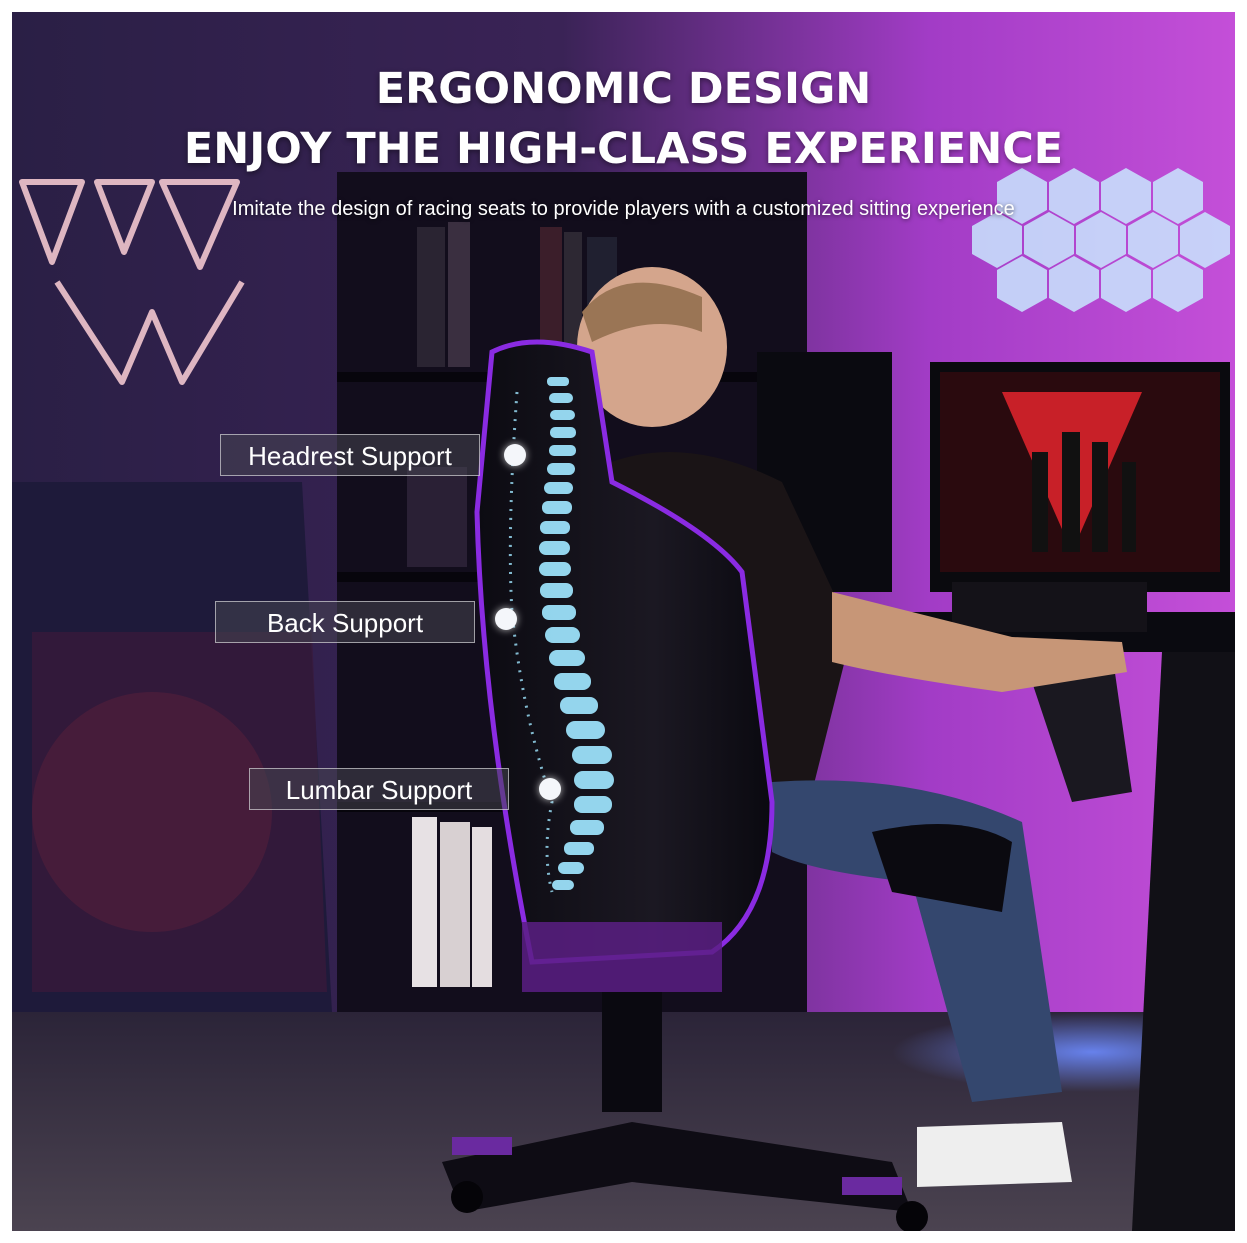  Describe the element at coordinates (506, 619) in the screenshot. I see `back-support-dot` at that location.